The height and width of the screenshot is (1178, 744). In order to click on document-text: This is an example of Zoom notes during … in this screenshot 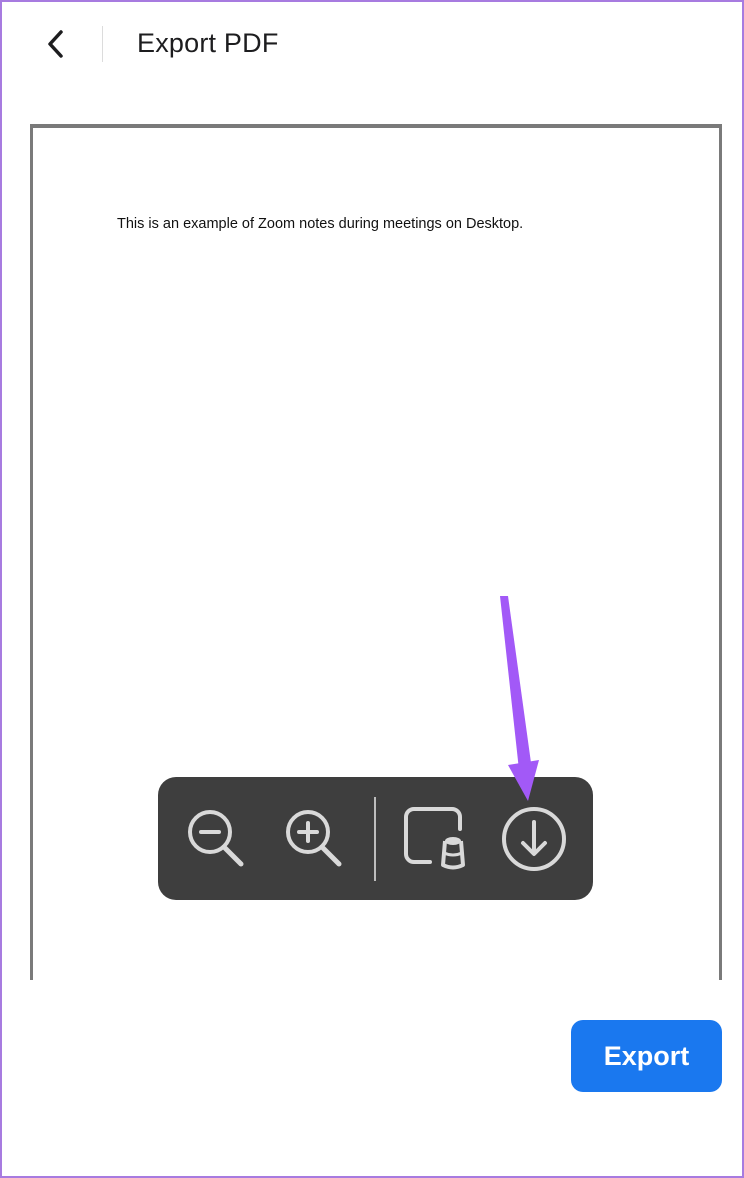, I will do `click(320, 224)`.